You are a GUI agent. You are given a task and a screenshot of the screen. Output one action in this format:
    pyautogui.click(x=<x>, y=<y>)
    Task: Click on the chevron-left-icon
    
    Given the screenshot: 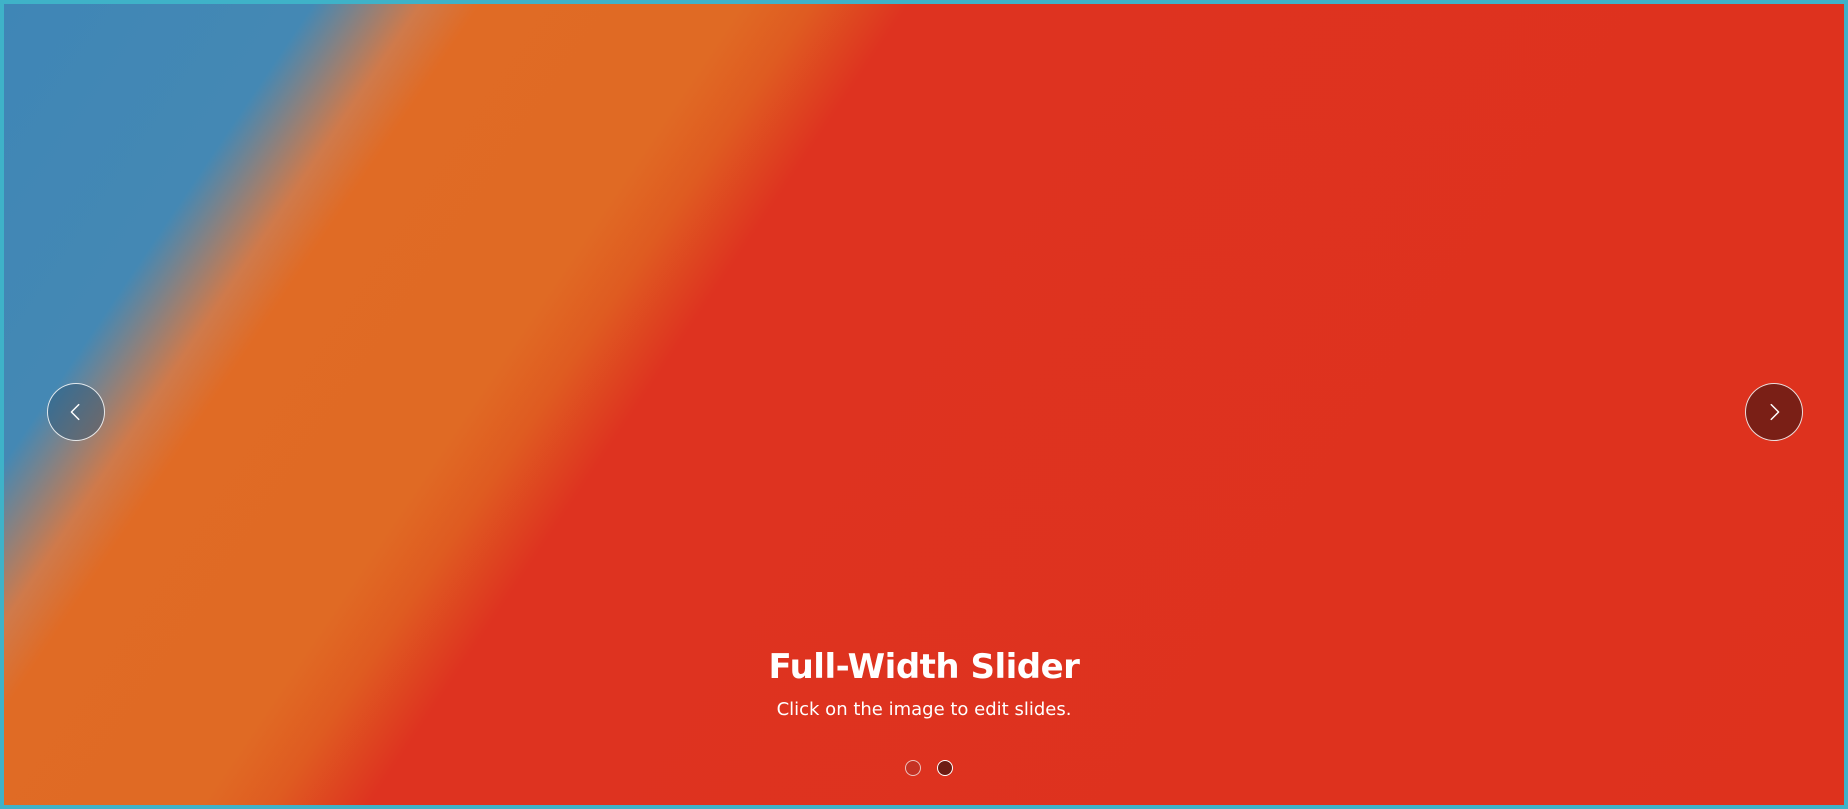 What is the action you would take?
    pyautogui.click(x=75, y=412)
    